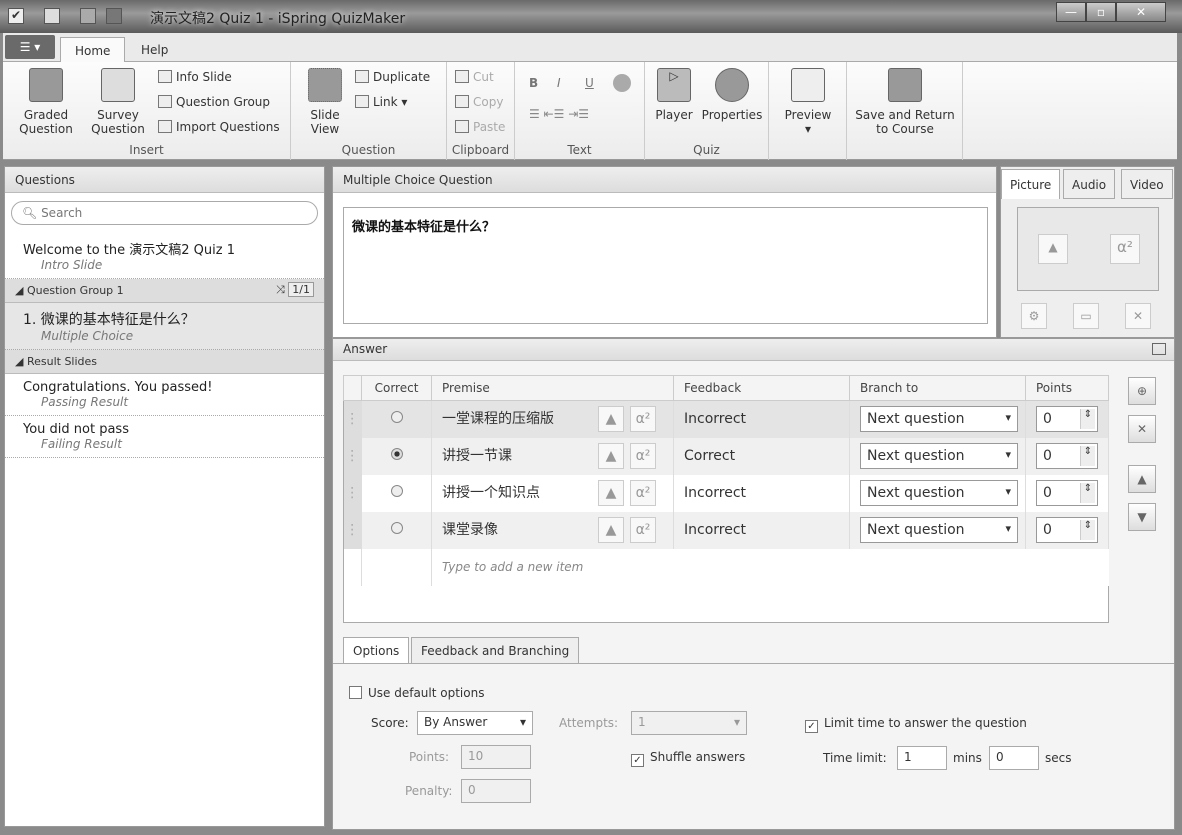 The width and height of the screenshot is (1182, 835). What do you see at coordinates (114, 16) in the screenshot?
I see `save-icon` at bounding box center [114, 16].